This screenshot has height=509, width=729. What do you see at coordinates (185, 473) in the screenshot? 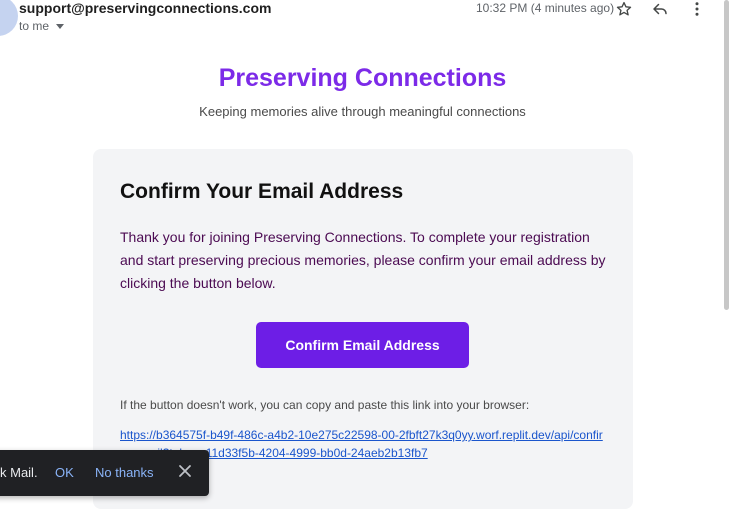
I see `close-icon` at bounding box center [185, 473].